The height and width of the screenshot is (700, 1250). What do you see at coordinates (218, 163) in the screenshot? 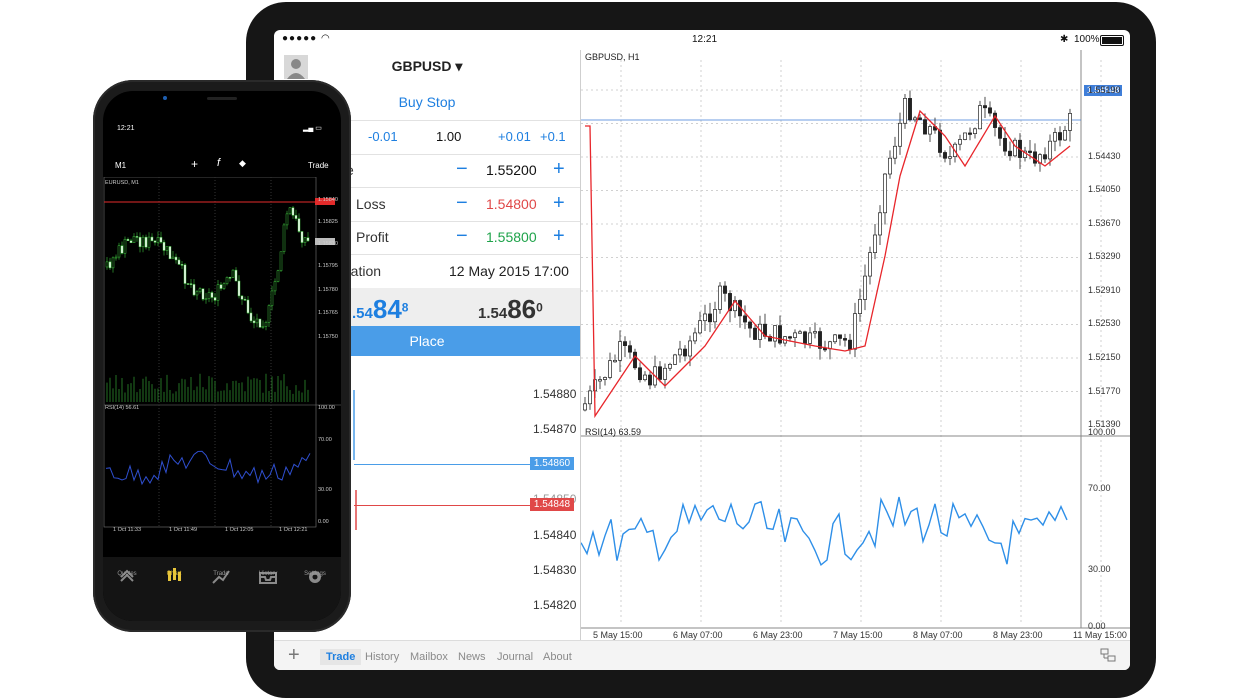
I see `indicators-icon: f` at bounding box center [218, 163].